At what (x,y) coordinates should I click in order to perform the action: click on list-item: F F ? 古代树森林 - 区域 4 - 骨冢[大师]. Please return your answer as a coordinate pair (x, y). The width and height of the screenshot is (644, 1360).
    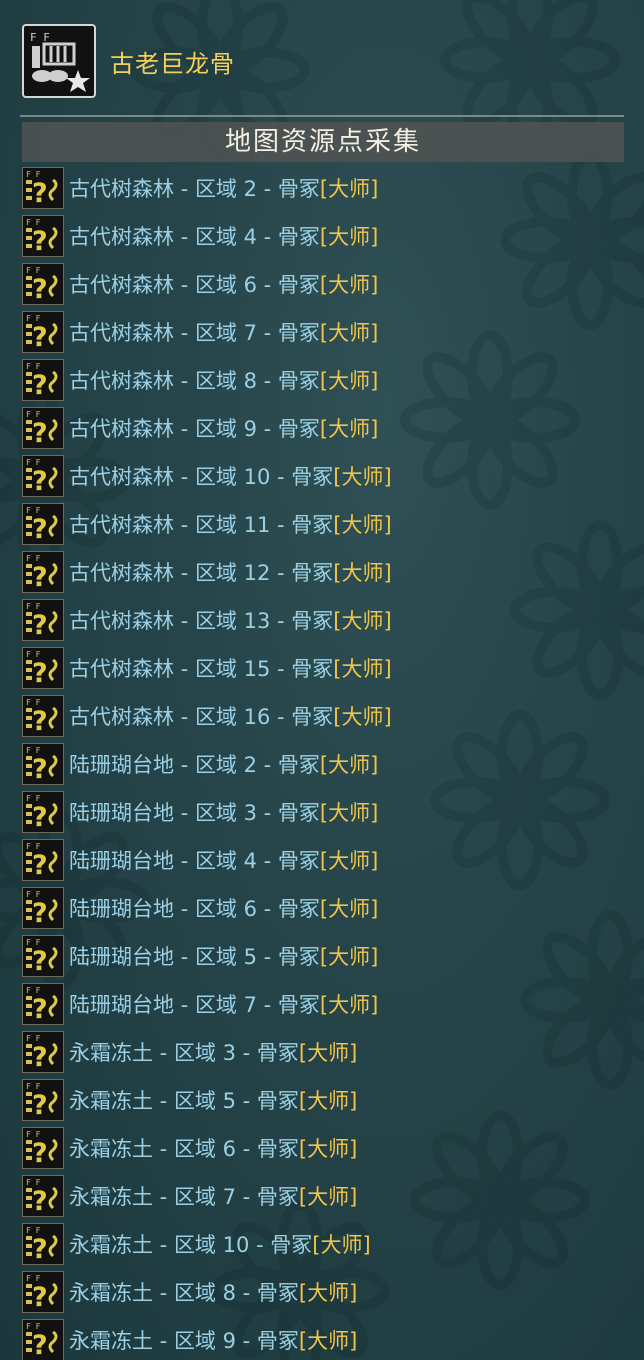
    Looking at the image, I should click on (333, 236).